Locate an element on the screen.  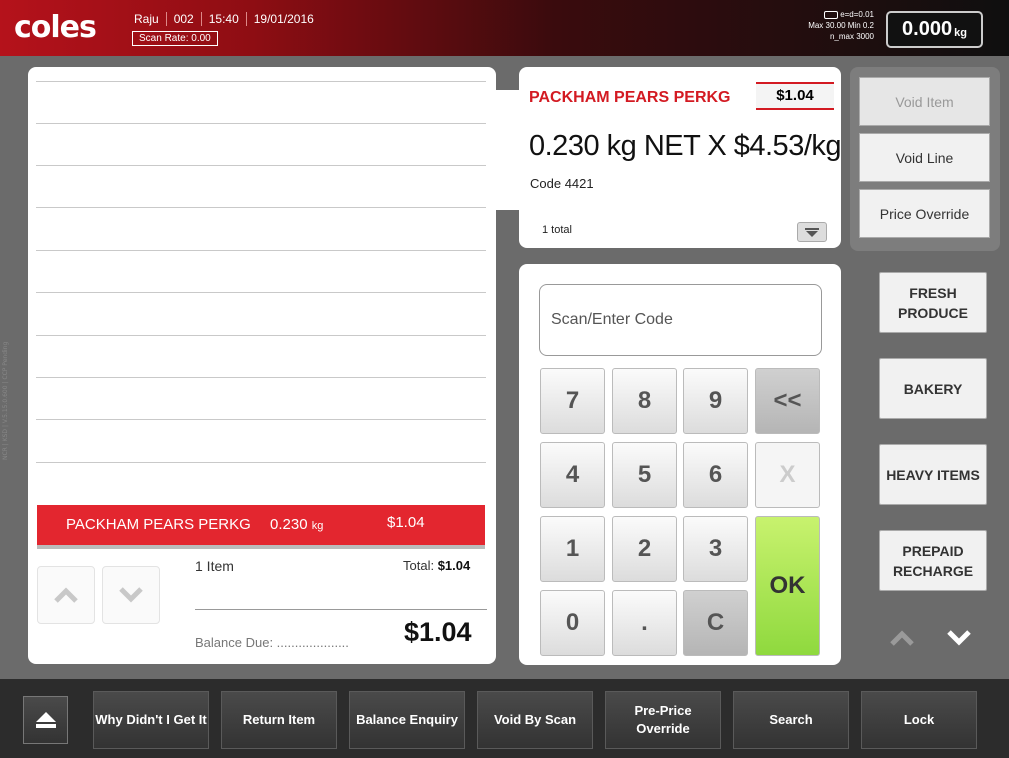
key-1: 1 is located at coordinates (572, 549).